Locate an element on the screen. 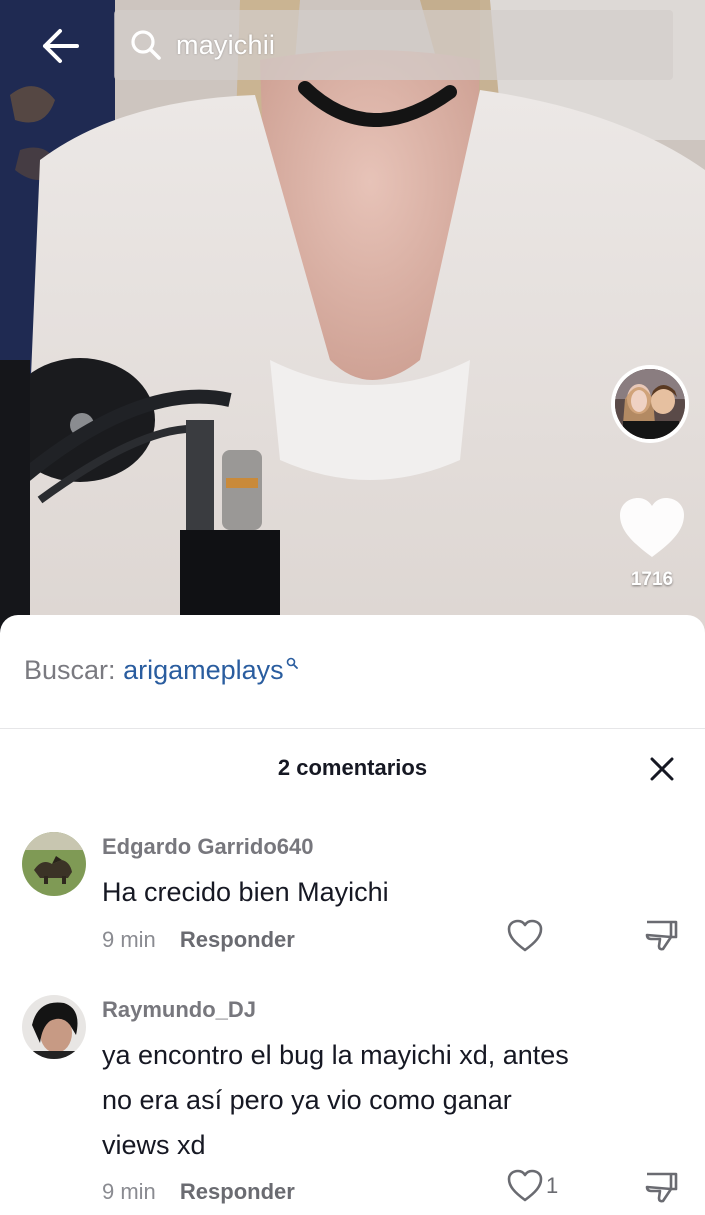 The height and width of the screenshot is (1215, 705). search-suggestion-term: arigameplays is located at coordinates (203, 670).